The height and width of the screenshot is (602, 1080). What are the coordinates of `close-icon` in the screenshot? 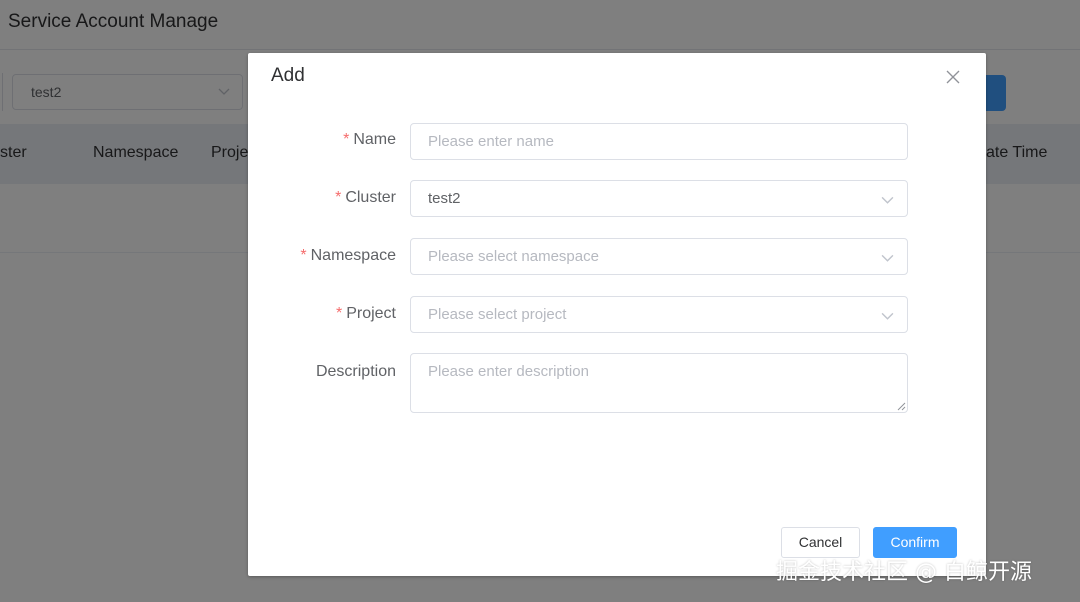 It's located at (953, 77).